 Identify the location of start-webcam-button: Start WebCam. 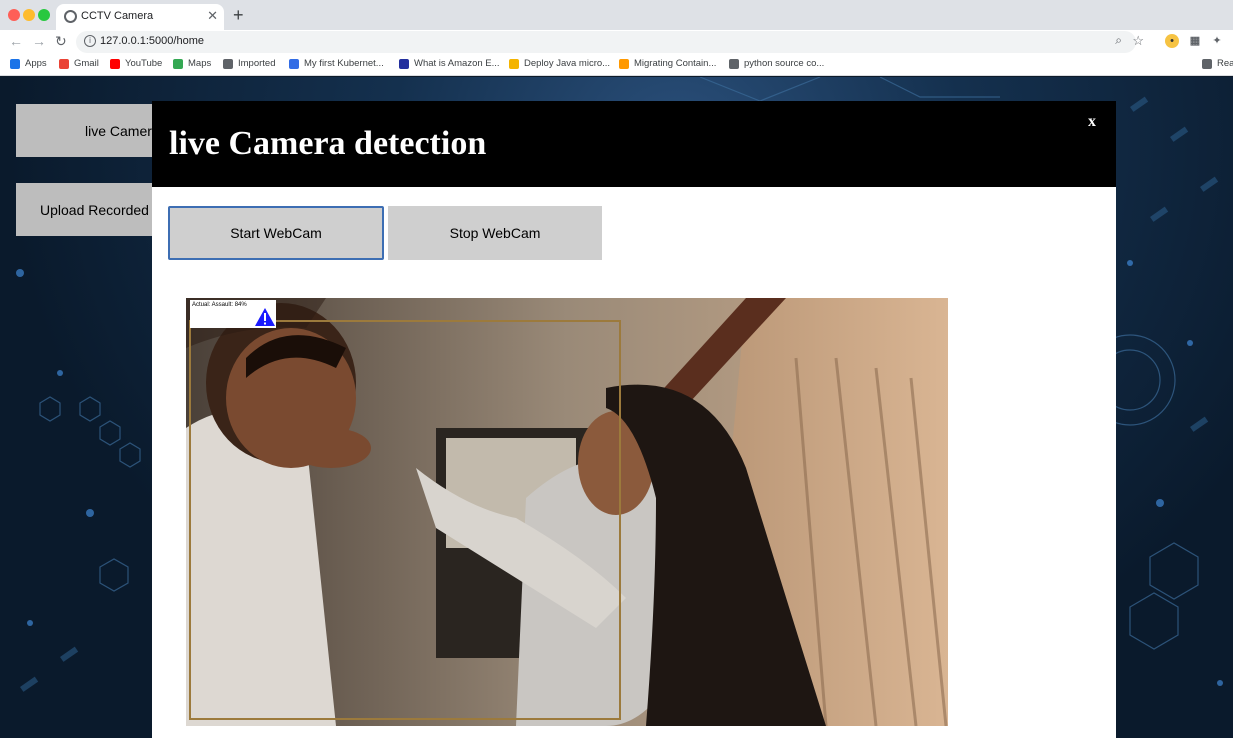
(276, 233).